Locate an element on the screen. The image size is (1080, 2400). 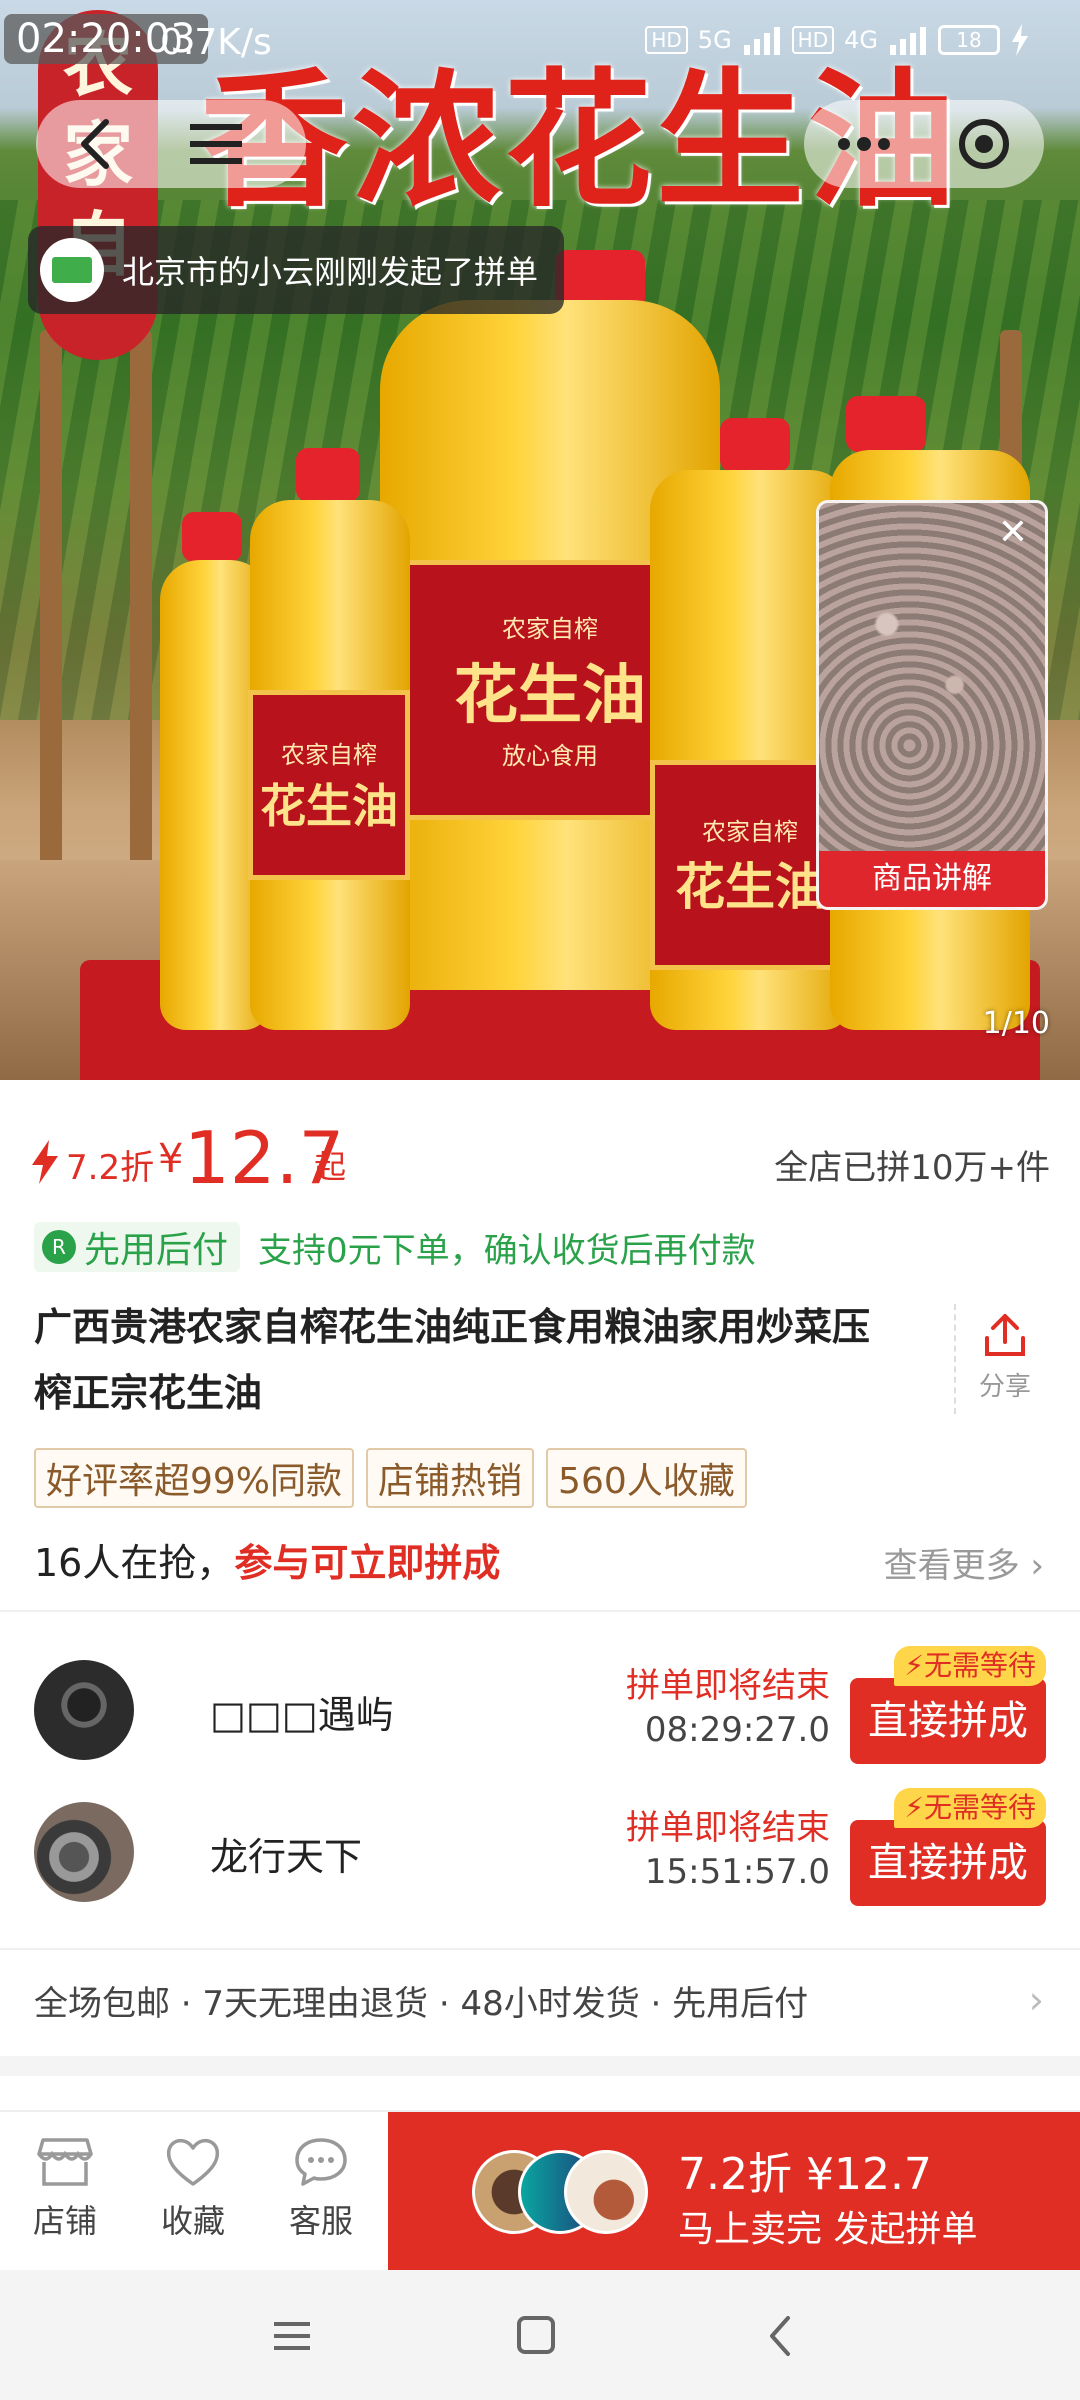
close-miniprogram-button is located at coordinates (984, 144).